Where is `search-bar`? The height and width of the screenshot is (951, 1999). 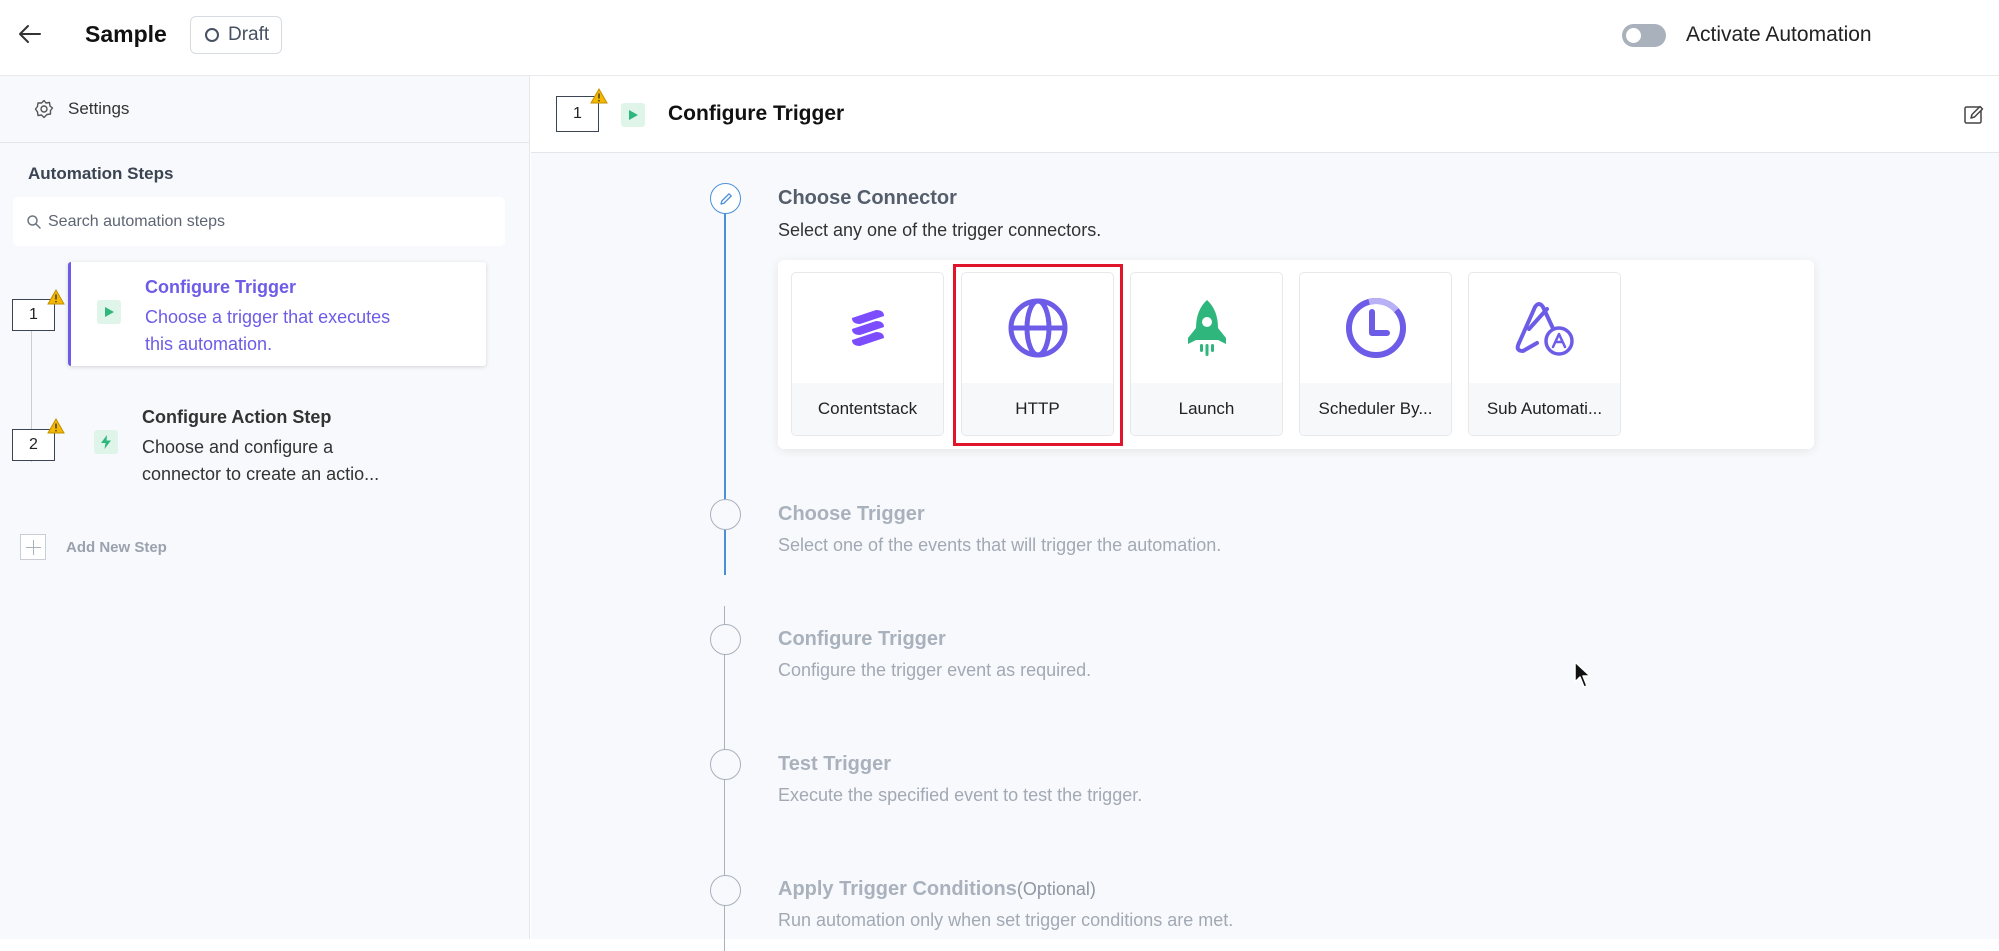 search-bar is located at coordinates (259, 221).